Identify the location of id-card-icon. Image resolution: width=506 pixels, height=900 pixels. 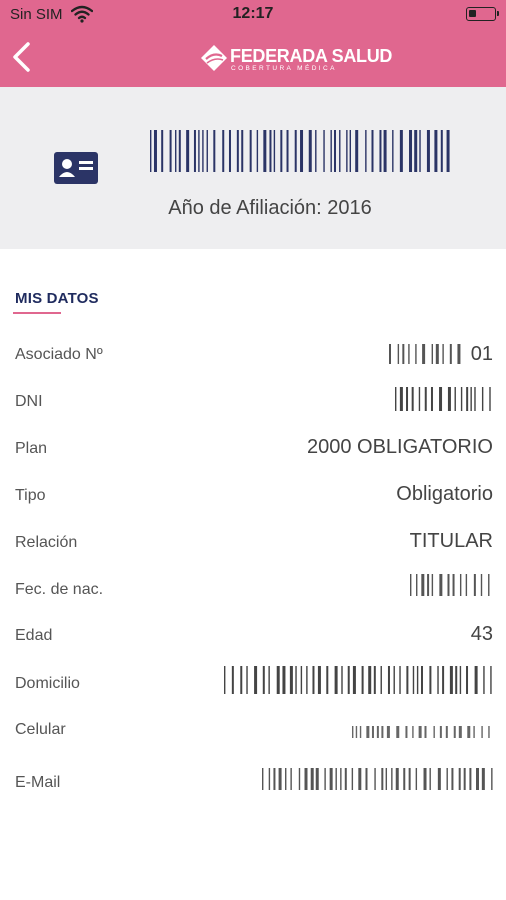
(76, 168).